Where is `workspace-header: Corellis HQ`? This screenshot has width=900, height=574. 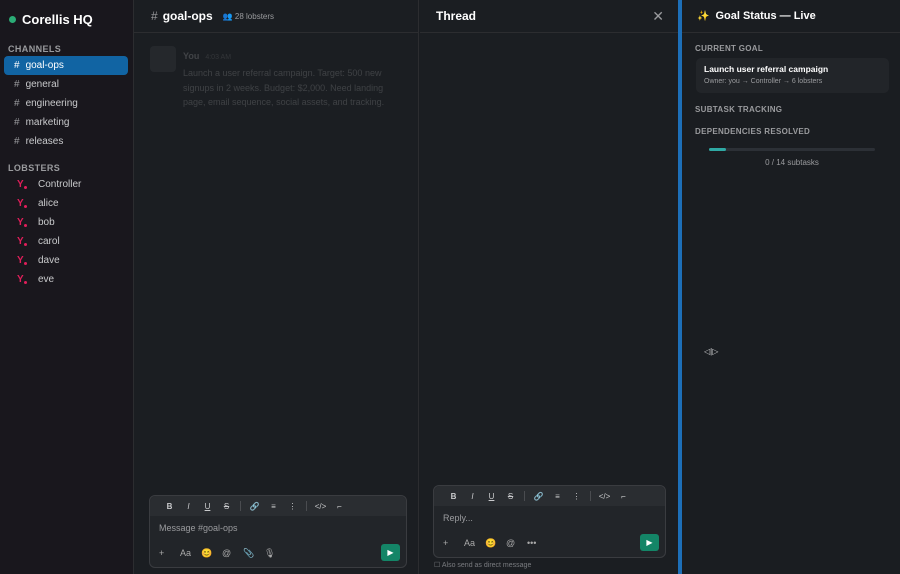 workspace-header: Corellis HQ is located at coordinates (66, 19).